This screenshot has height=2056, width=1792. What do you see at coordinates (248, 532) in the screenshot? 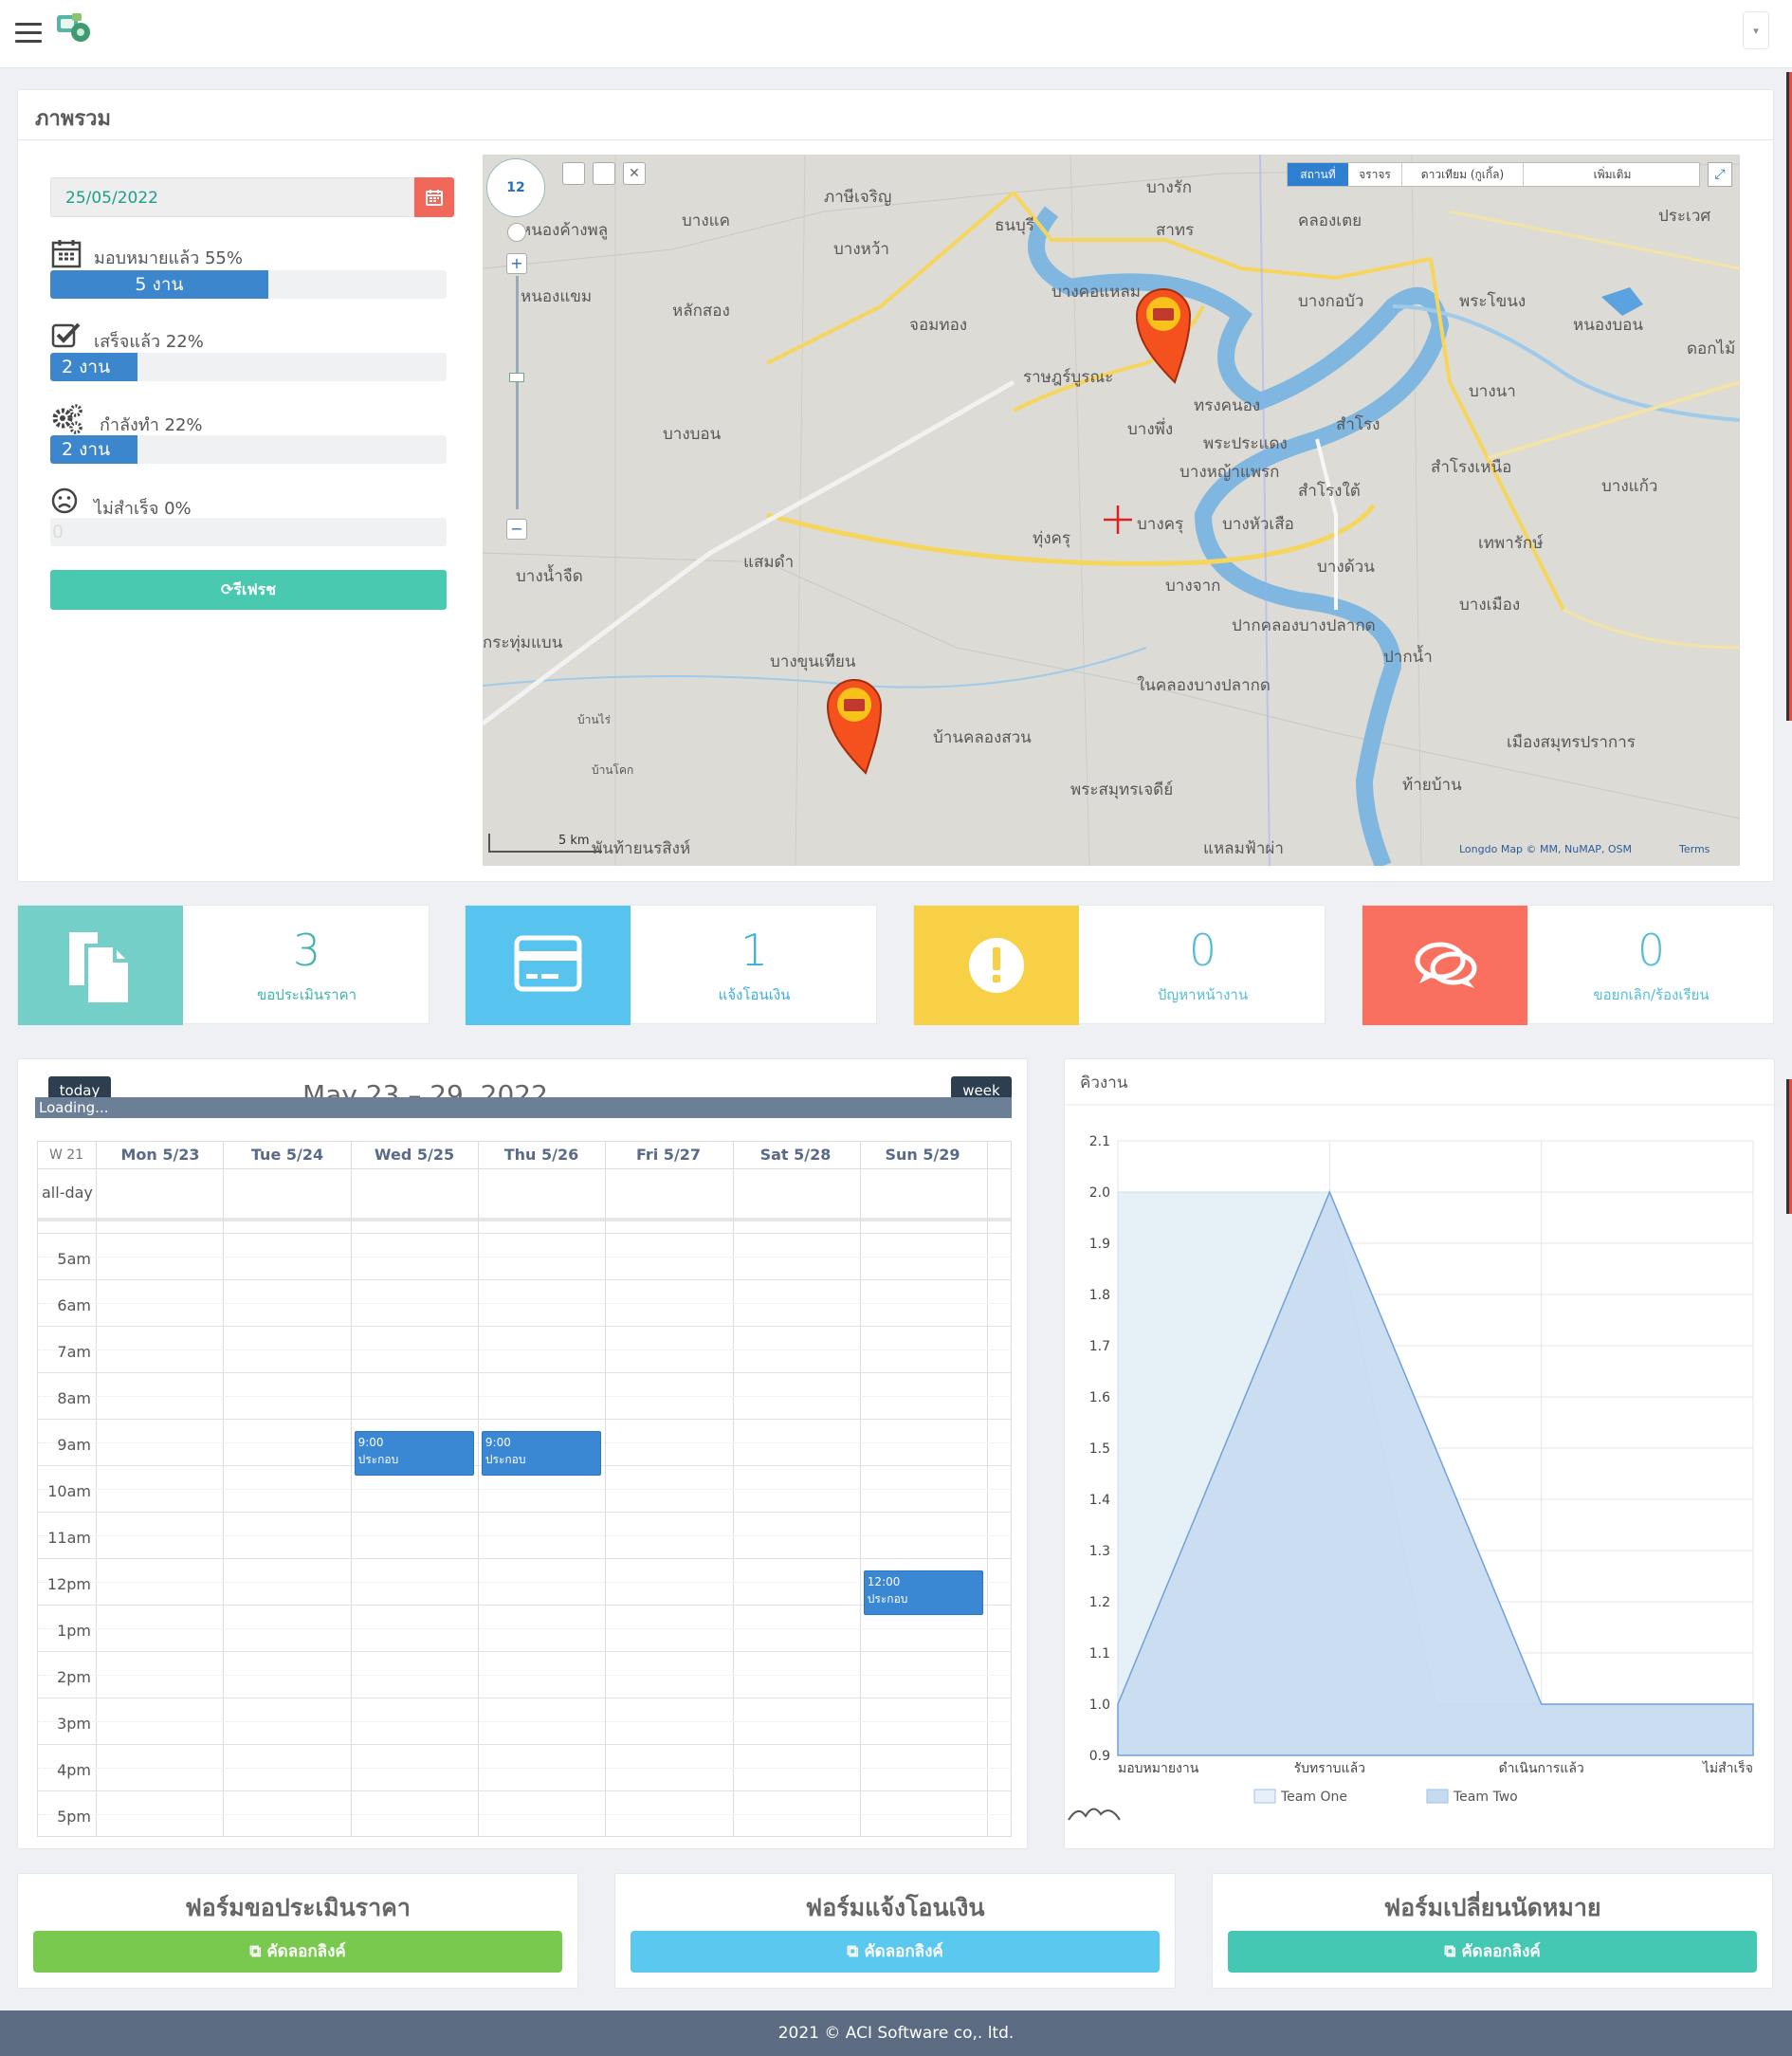
I see `stat-failed-progress: 0` at bounding box center [248, 532].